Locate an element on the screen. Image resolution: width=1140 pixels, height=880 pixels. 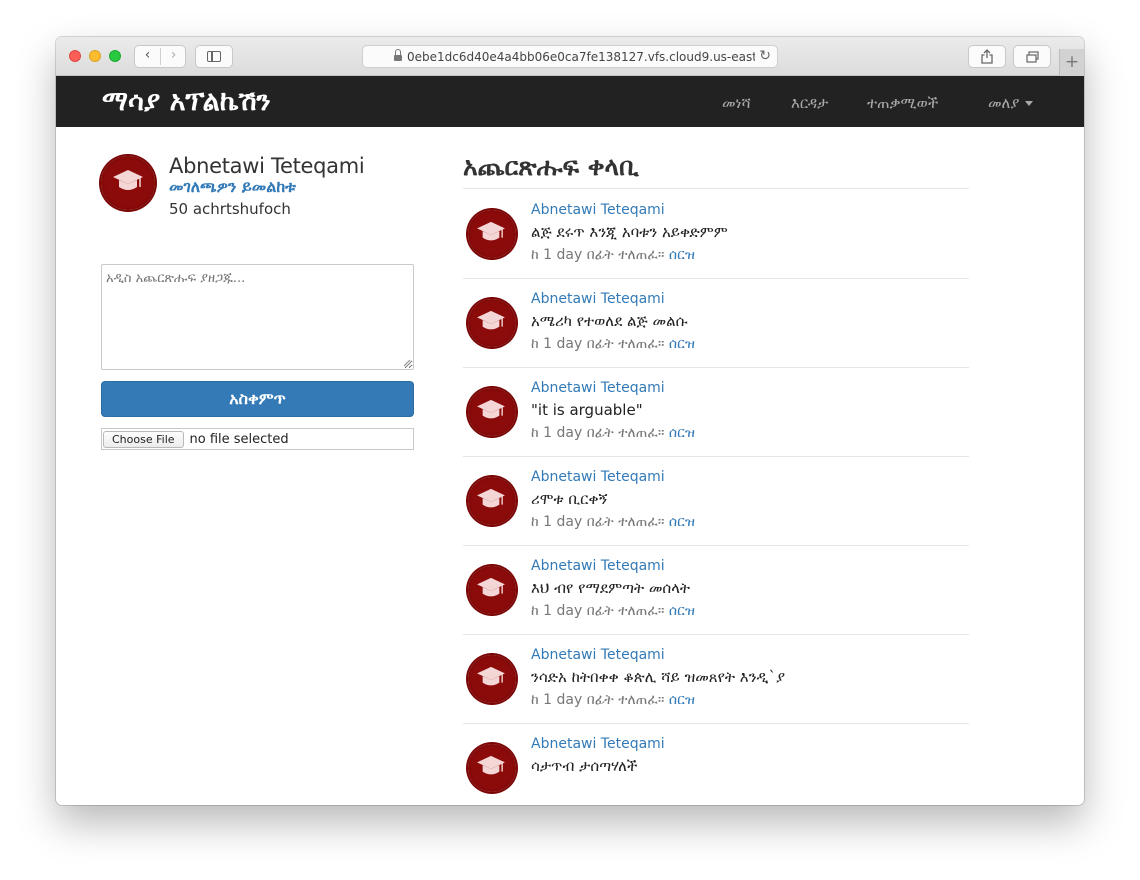
lock-icon is located at coordinates (398, 55).